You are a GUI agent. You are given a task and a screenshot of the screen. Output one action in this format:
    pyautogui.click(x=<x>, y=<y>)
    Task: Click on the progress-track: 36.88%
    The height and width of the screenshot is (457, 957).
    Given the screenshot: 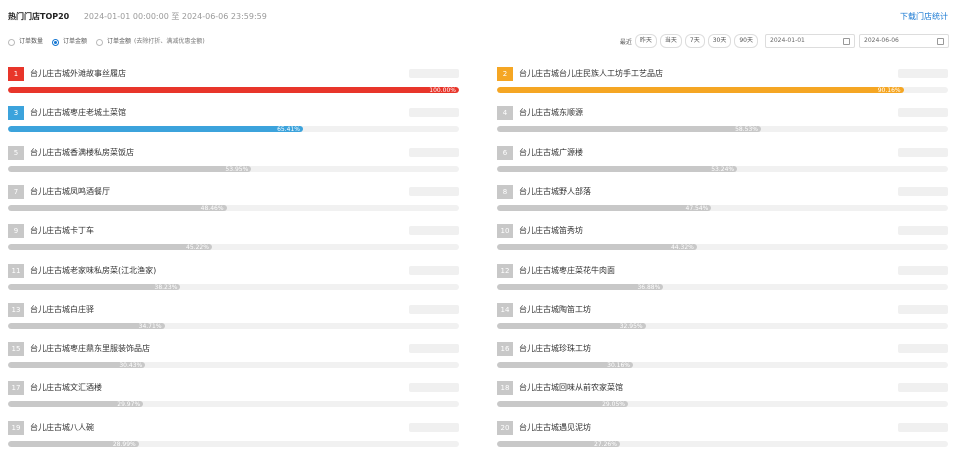 What is the action you would take?
    pyautogui.click(x=722, y=287)
    